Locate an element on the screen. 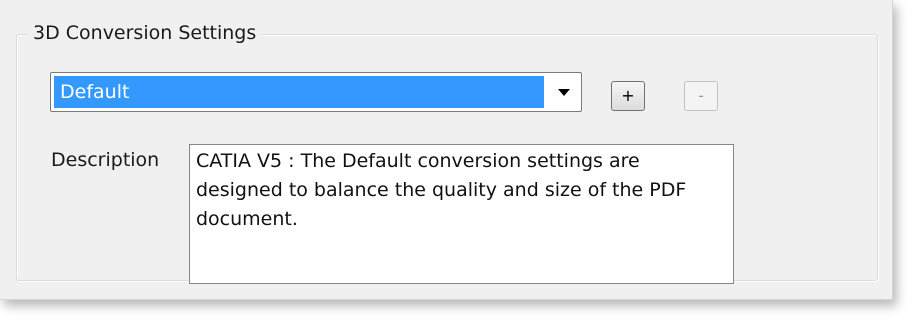 This screenshot has height=320, width=909. settings-dropdown: Default is located at coordinates (316, 92).